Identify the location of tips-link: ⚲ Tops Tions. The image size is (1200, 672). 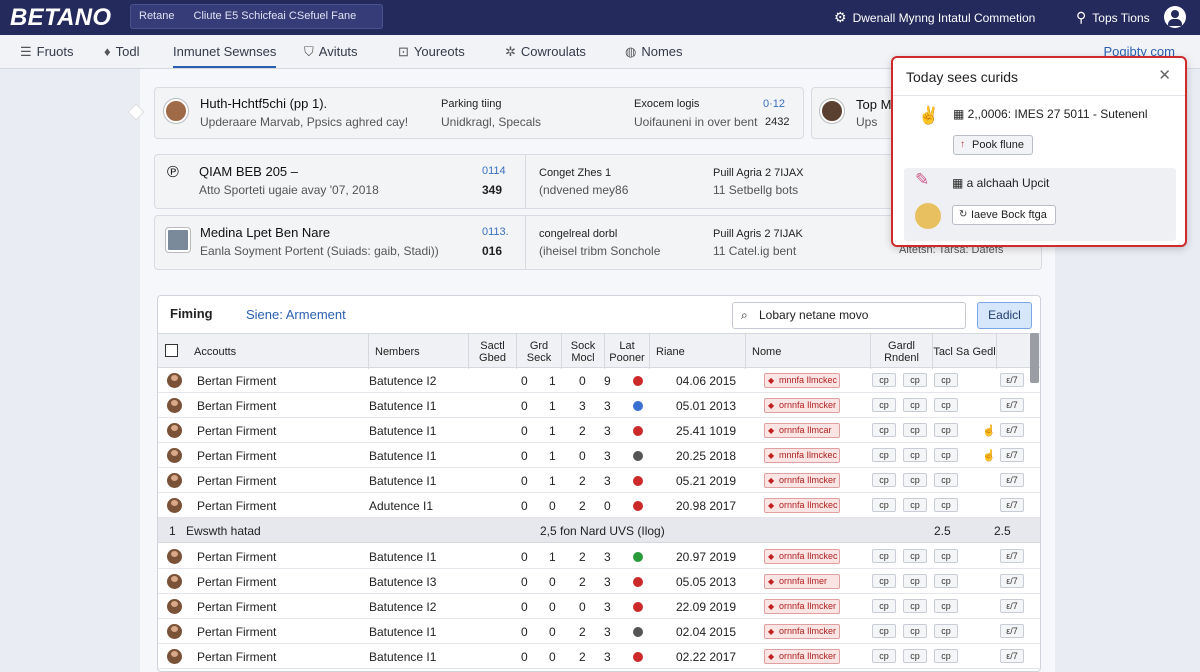
(1113, 17).